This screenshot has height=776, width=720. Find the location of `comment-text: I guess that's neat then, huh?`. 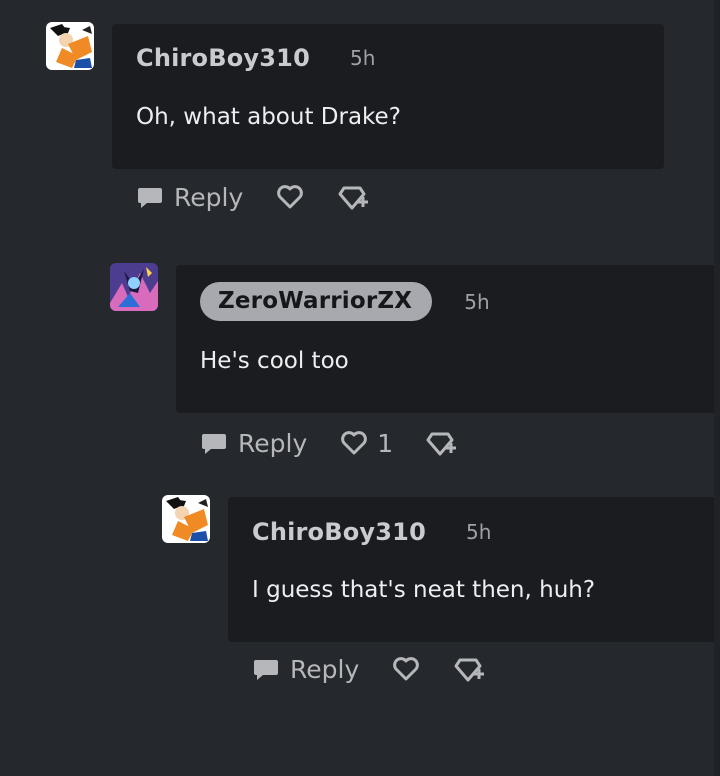

comment-text: I guess that's neat then, huh? is located at coordinates (424, 590).